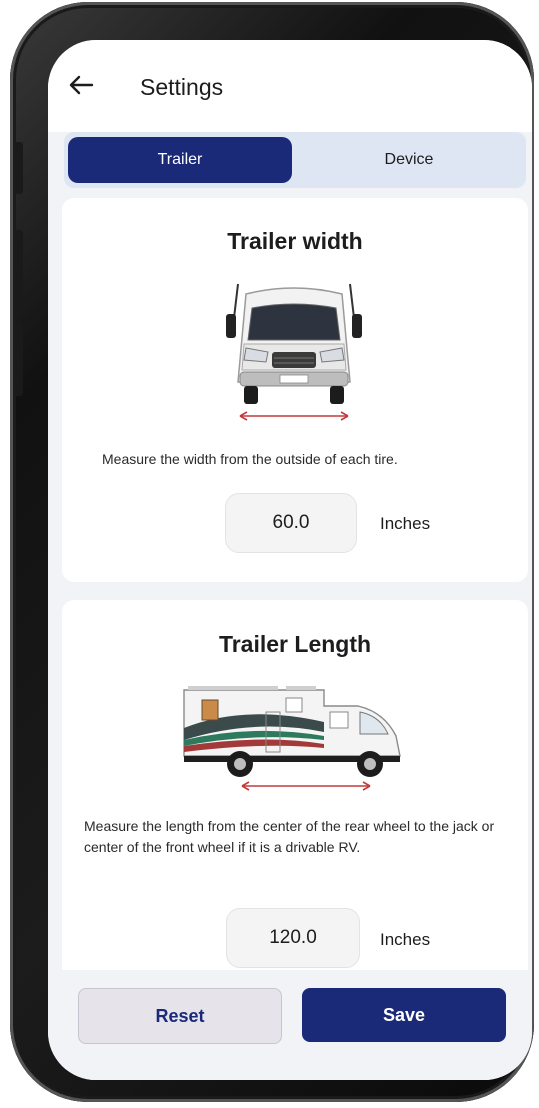  What do you see at coordinates (294, 352) in the screenshot?
I see `rv-front-image` at bounding box center [294, 352].